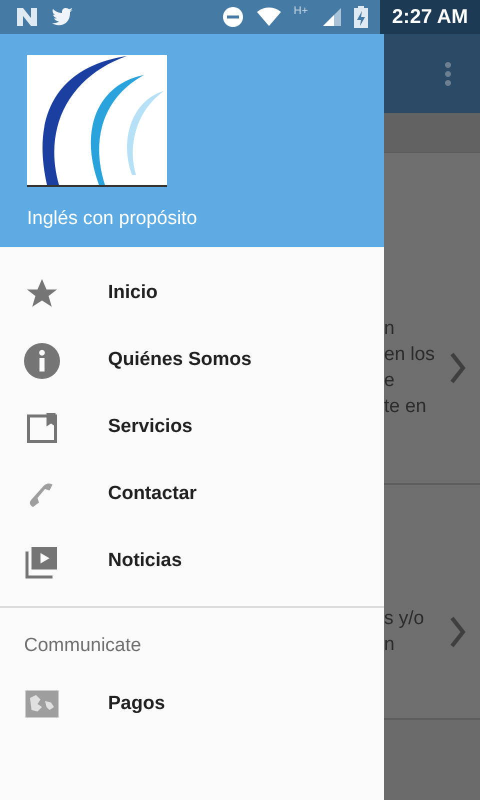  Describe the element at coordinates (406, 407) in the screenshot. I see `card-text: te en` at that location.